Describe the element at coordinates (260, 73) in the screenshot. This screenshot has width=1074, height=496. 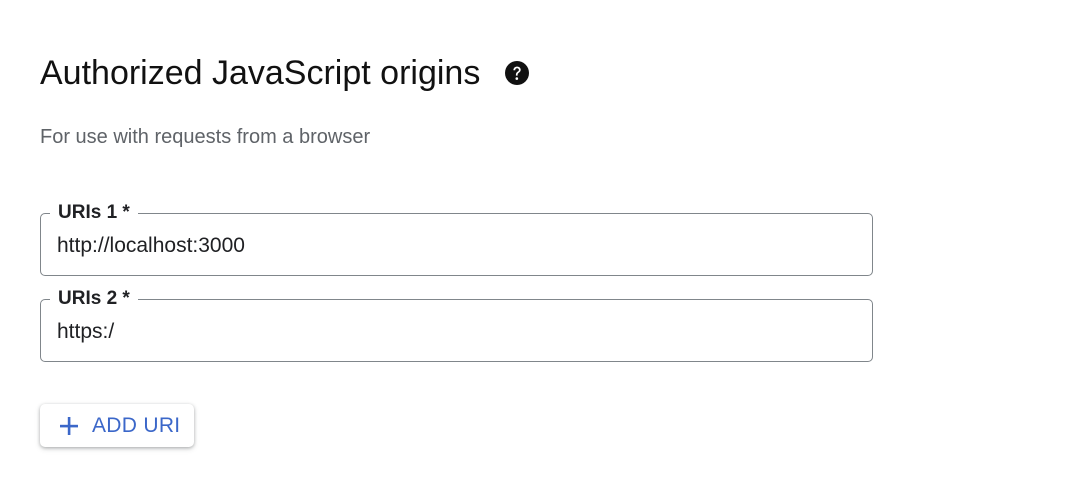
I see `section-title: Authorized JavaScript origins` at that location.